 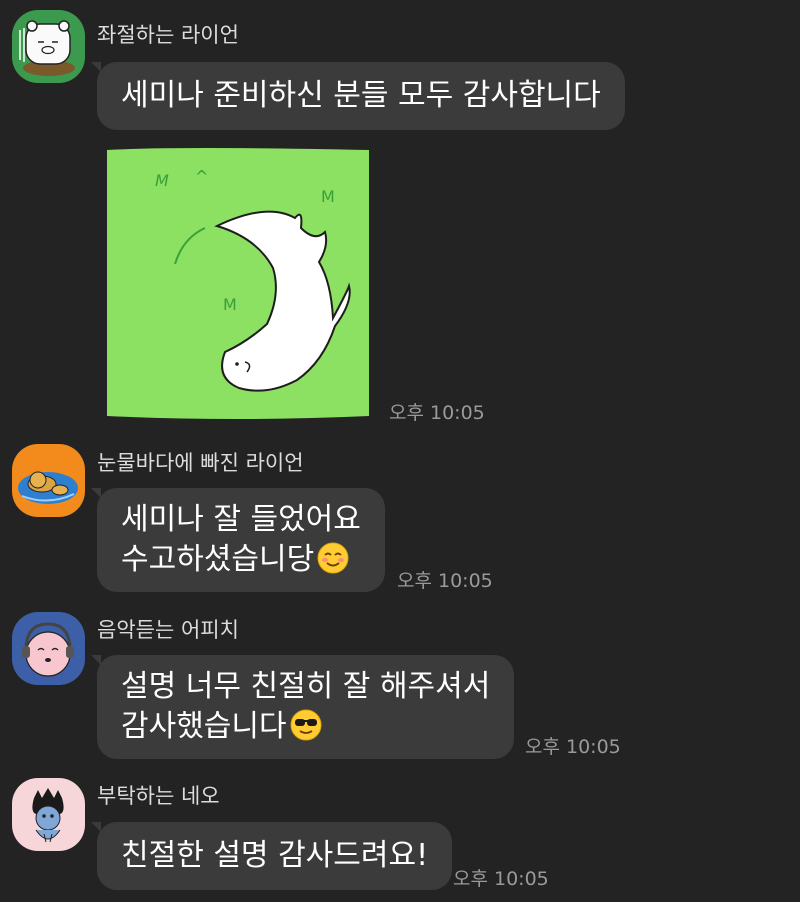 What do you see at coordinates (204, 726) in the screenshot?
I see `message-text: 감사했습니다` at bounding box center [204, 726].